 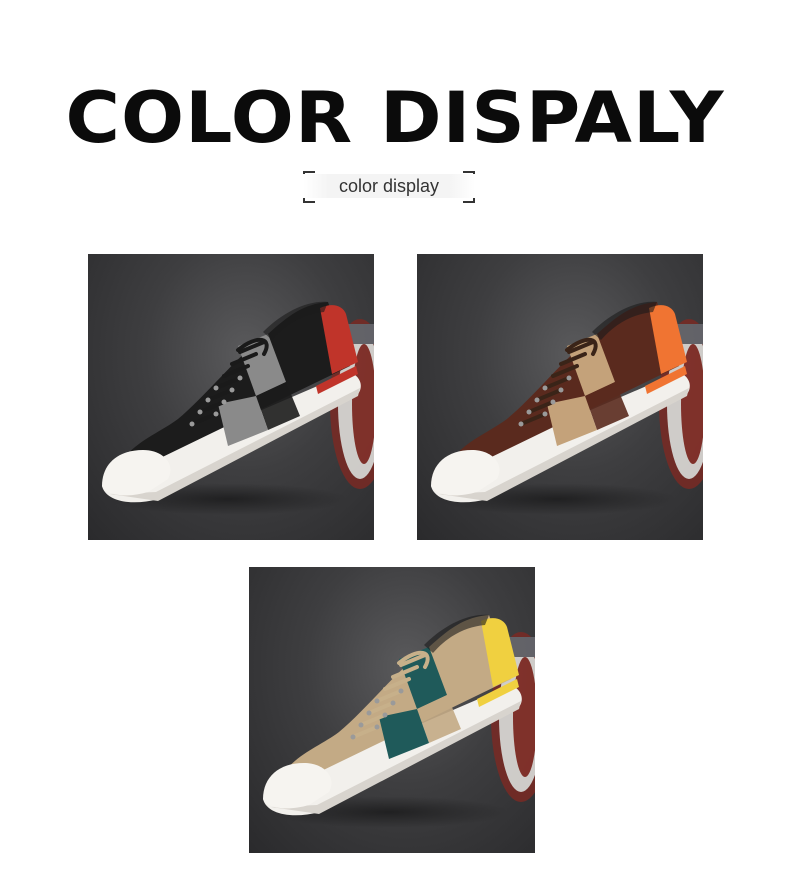 I want to click on product-photo-black, so click(x=231, y=397).